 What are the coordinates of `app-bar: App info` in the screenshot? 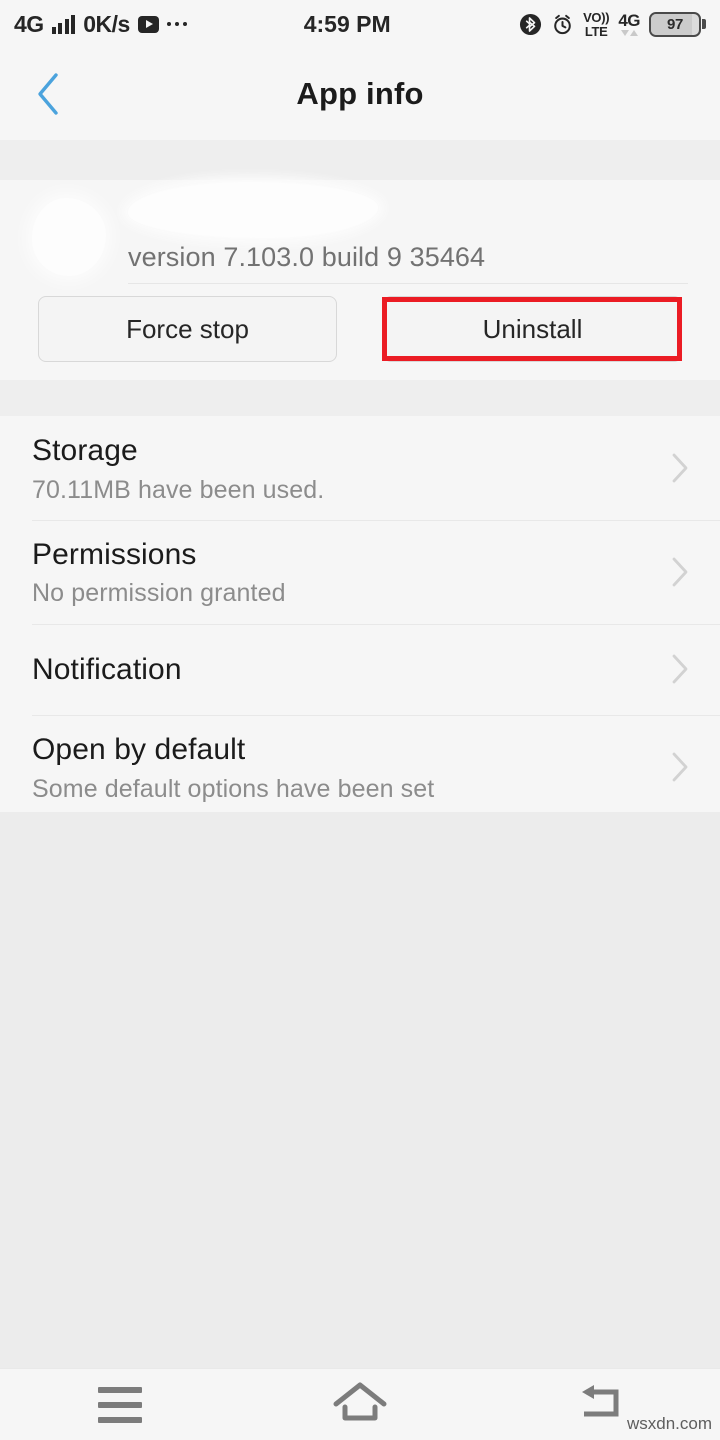 It's located at (360, 94).